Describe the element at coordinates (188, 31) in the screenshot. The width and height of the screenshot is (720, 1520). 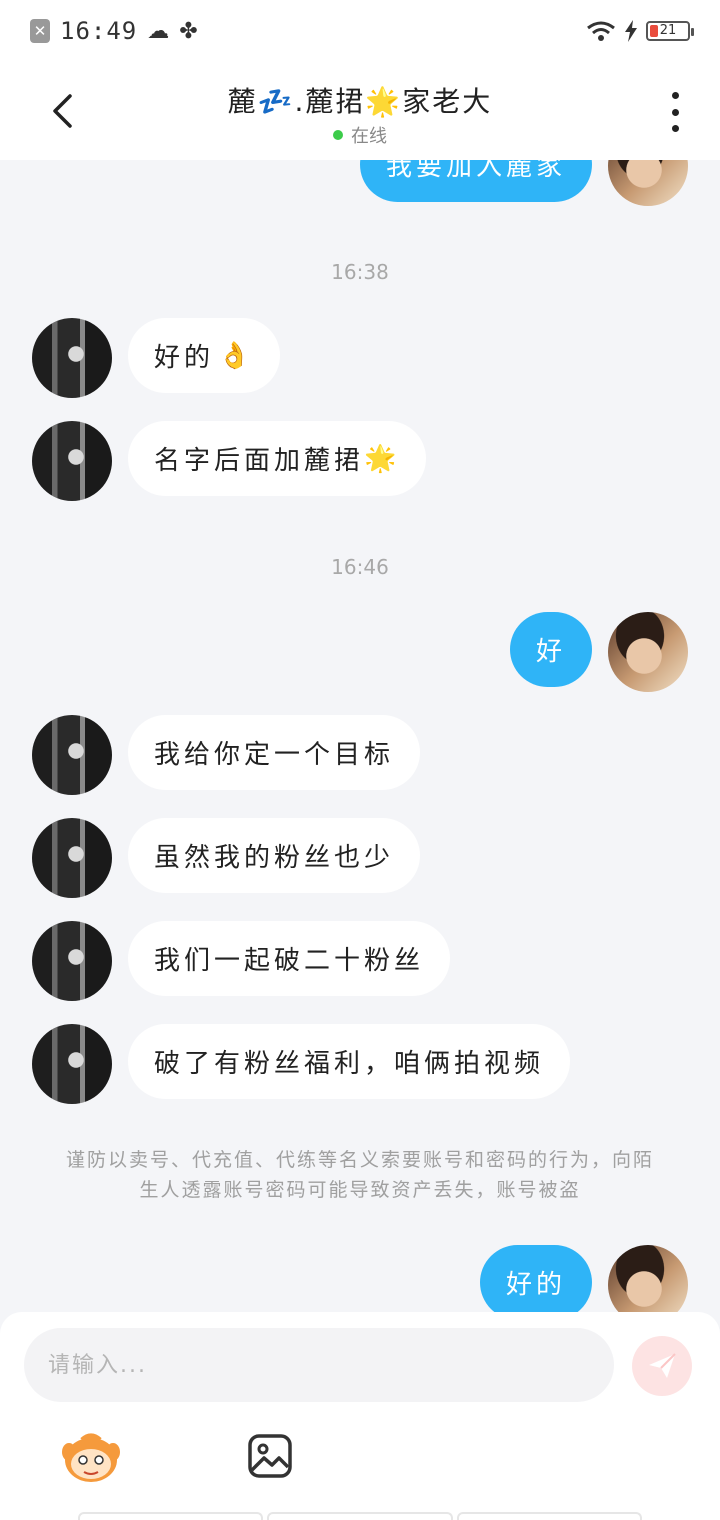
I see `pinwheel-icon: ✤` at that location.